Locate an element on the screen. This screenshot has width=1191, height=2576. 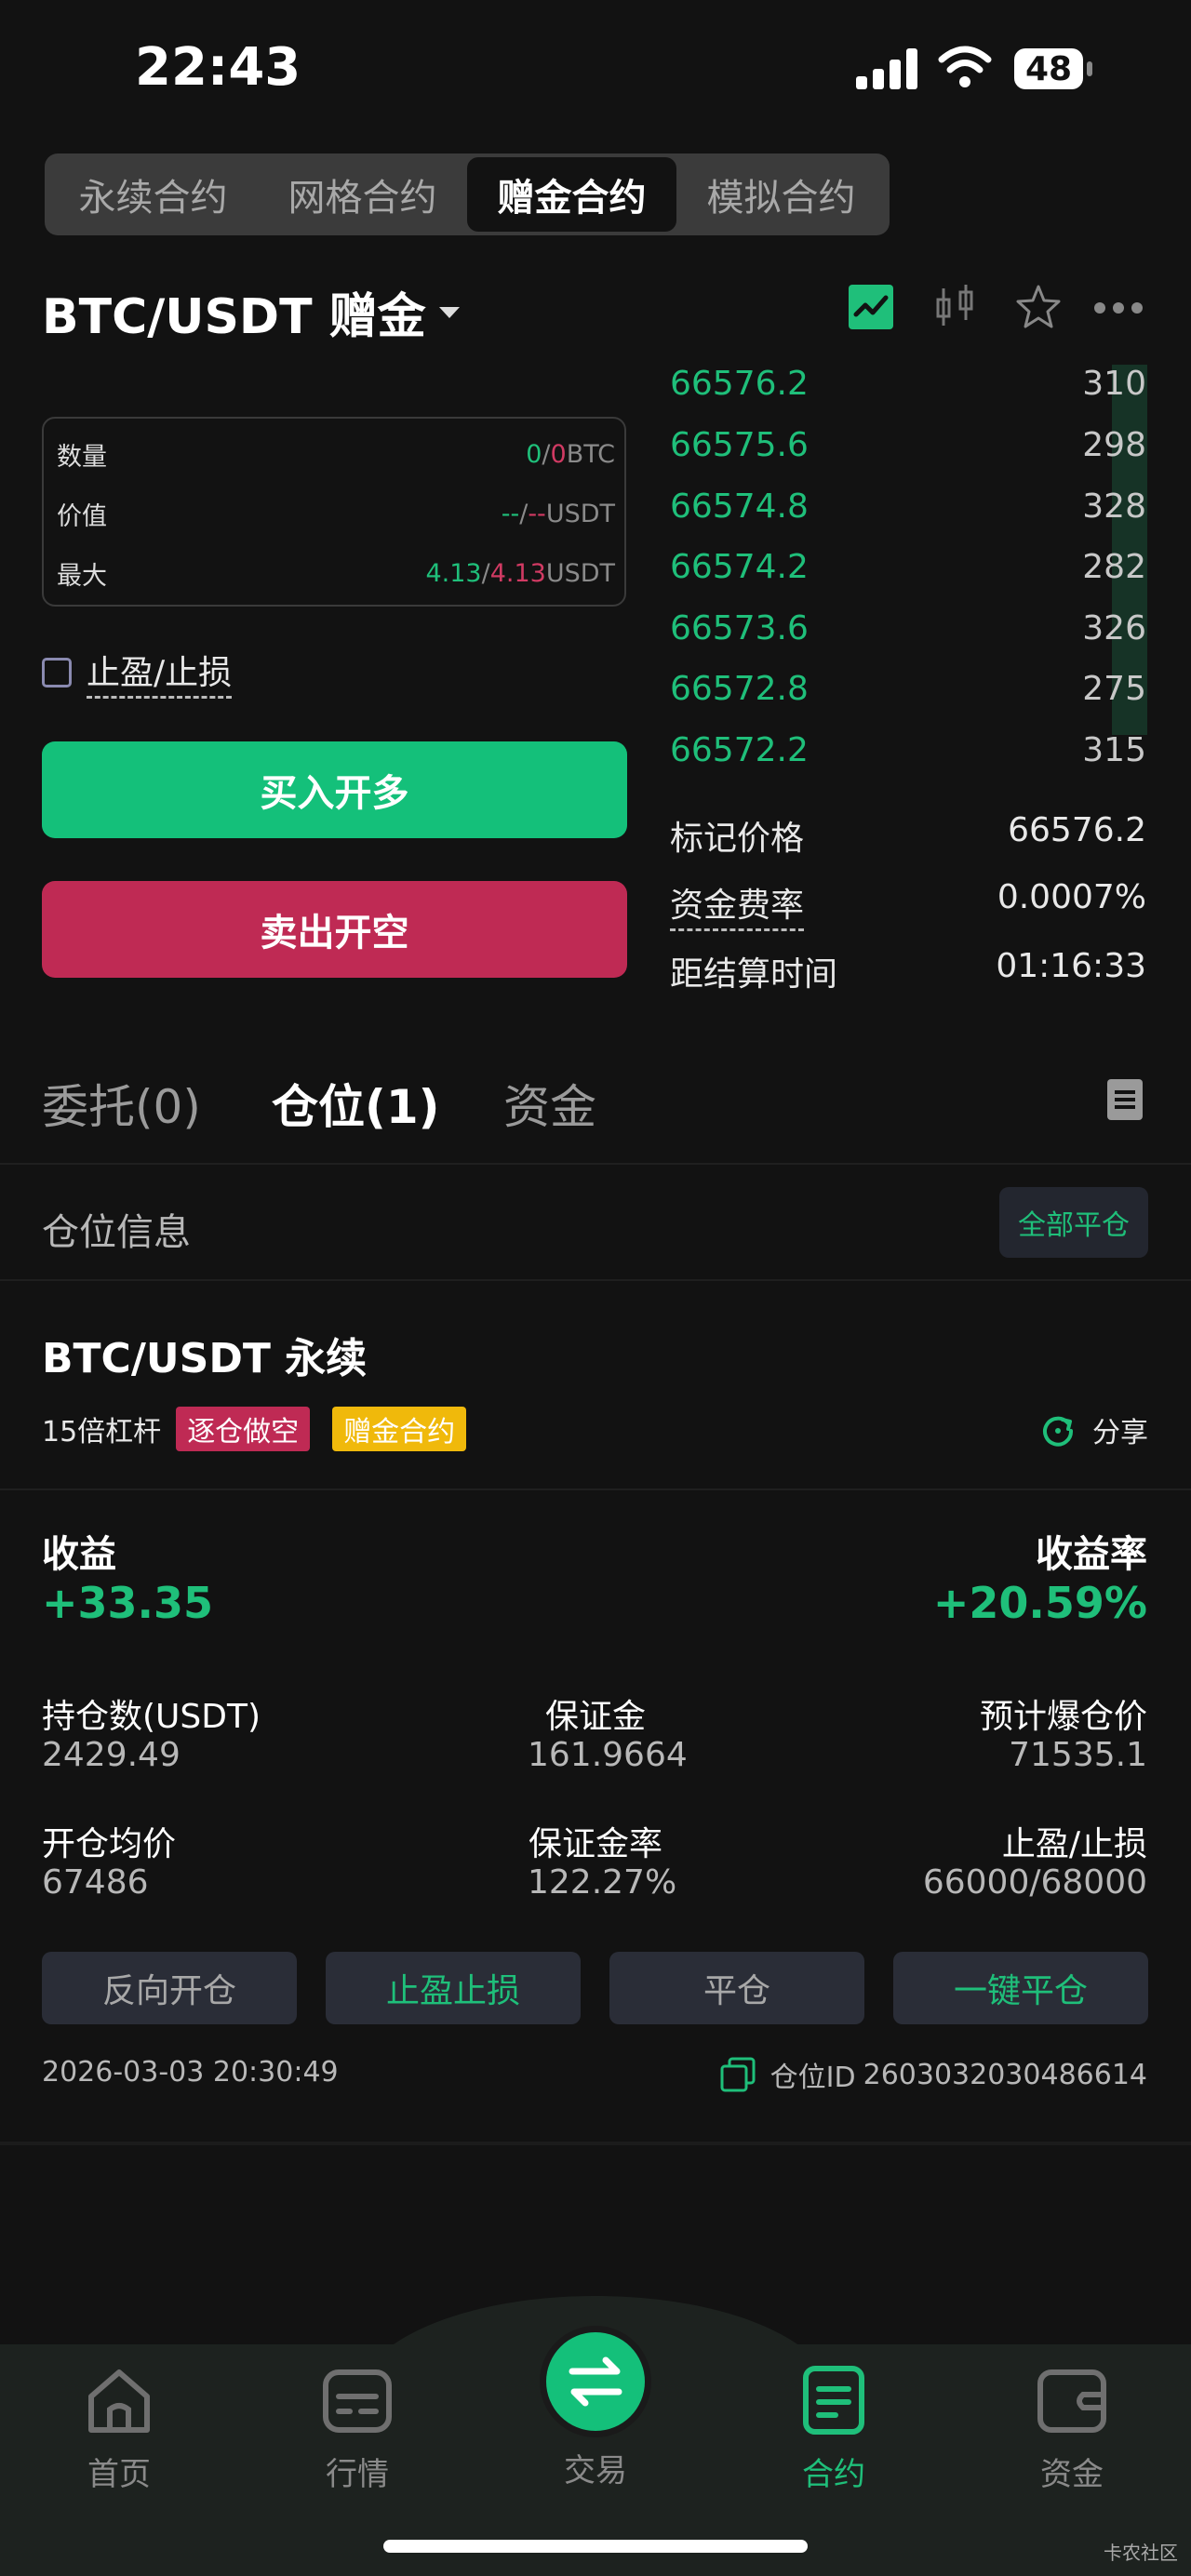
market-icon is located at coordinates (357, 2401).